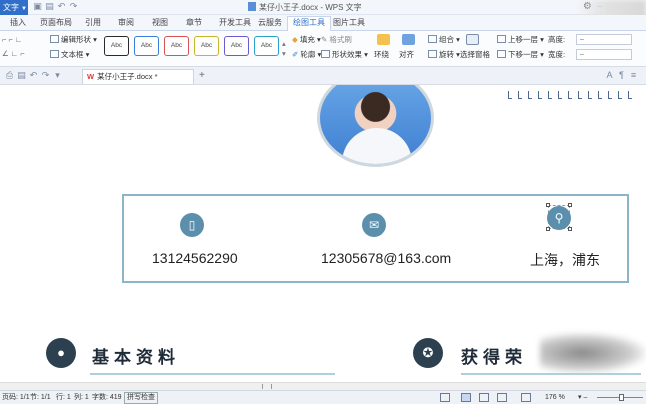  Describe the element at coordinates (266, 46) in the screenshot. I see `shape-style-6: Abc` at that location.